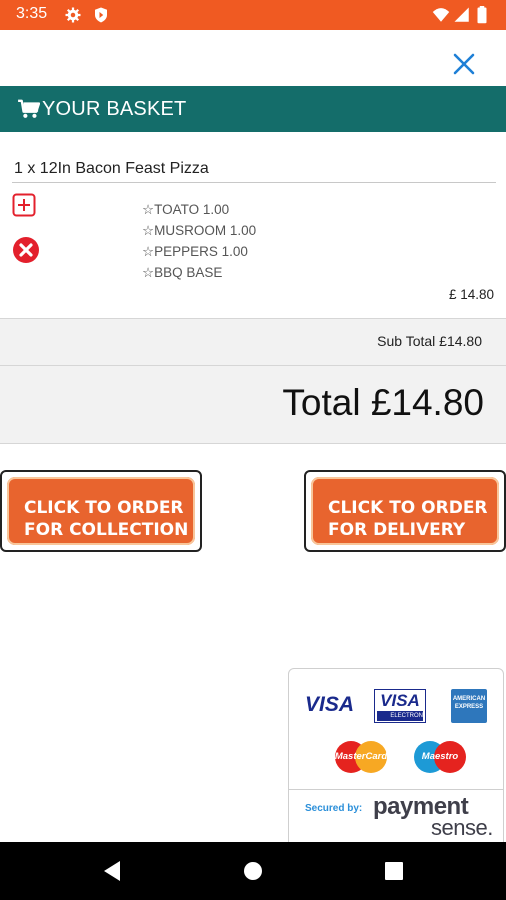 The image size is (506, 900). I want to click on option-item: ☆TOATO 1.00, so click(186, 209).